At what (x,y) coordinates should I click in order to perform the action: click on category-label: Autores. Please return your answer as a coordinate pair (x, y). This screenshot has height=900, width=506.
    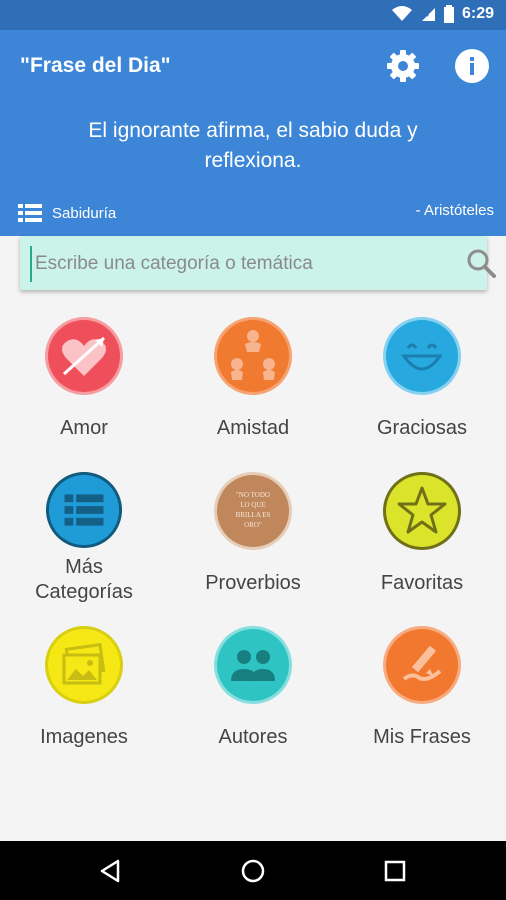
    Looking at the image, I should click on (253, 737).